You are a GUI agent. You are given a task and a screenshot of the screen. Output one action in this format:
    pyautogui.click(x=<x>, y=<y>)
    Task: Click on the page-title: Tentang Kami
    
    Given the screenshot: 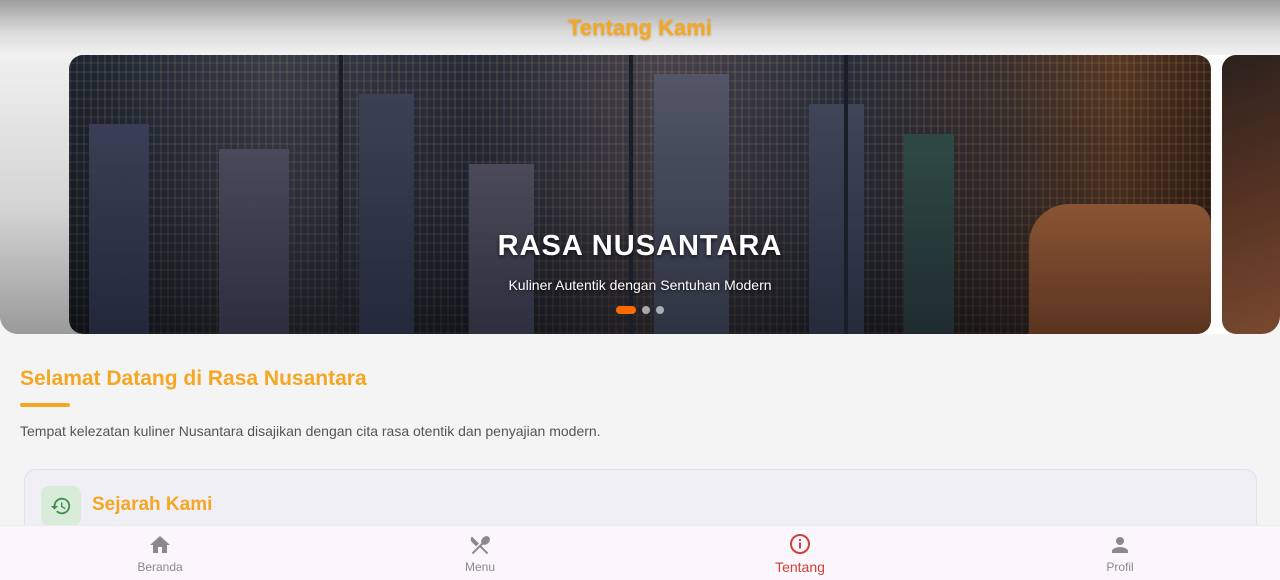 What is the action you would take?
    pyautogui.click(x=640, y=27)
    